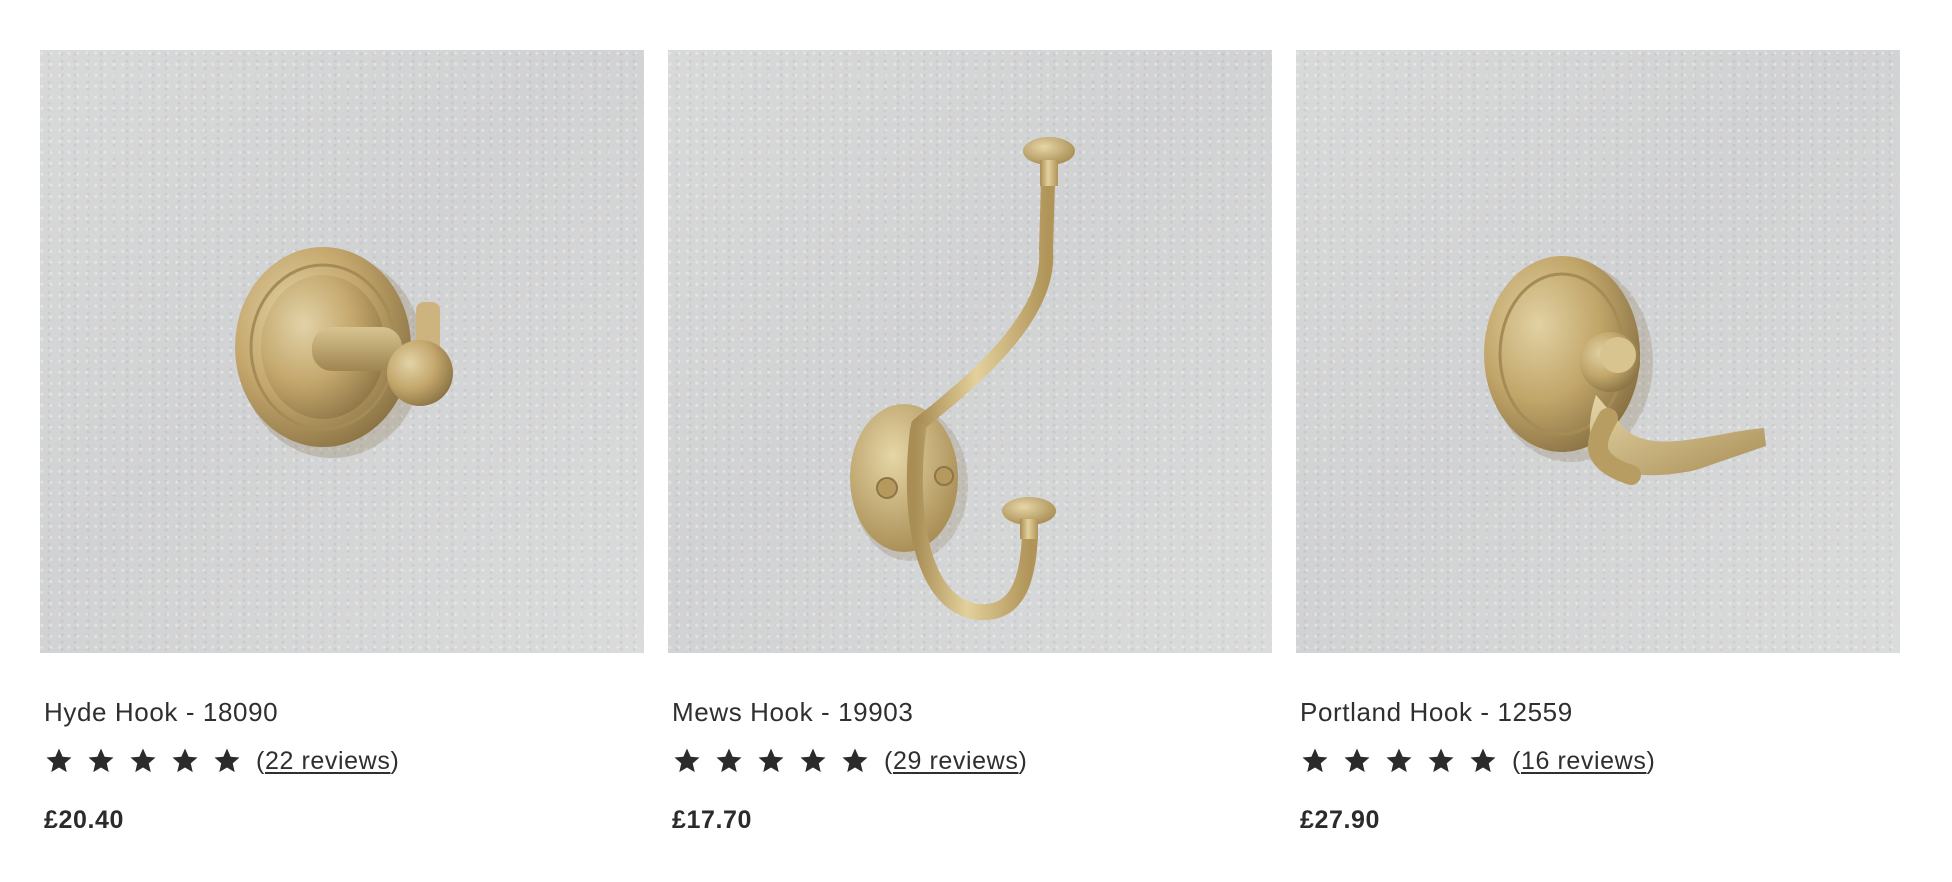 The image size is (1952, 882). I want to click on hyde-hook-illustration, so click(344, 352).